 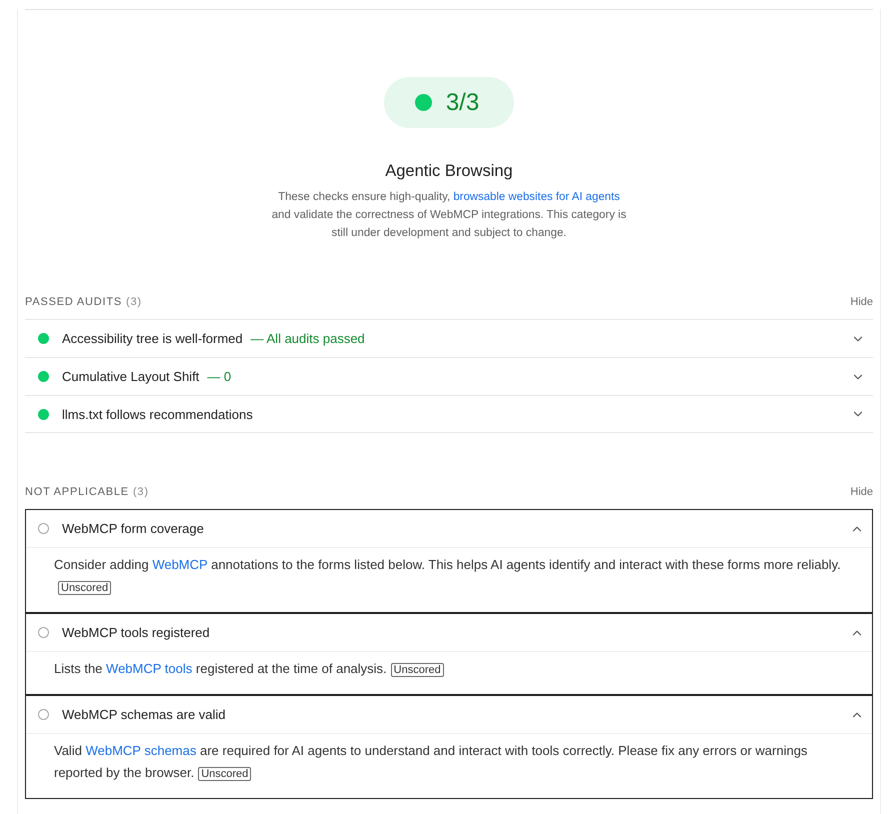 What do you see at coordinates (157, 414) in the screenshot?
I see `audit-title: llms.txt follows recommendations` at bounding box center [157, 414].